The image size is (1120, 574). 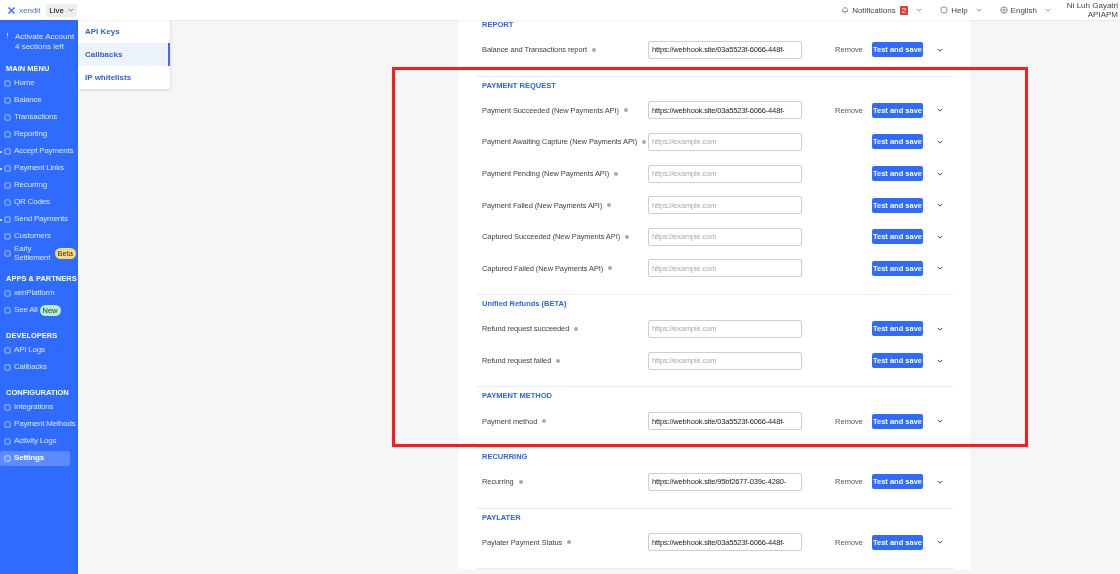 I want to click on submenu-item: Callbacks, so click(x=124, y=54).